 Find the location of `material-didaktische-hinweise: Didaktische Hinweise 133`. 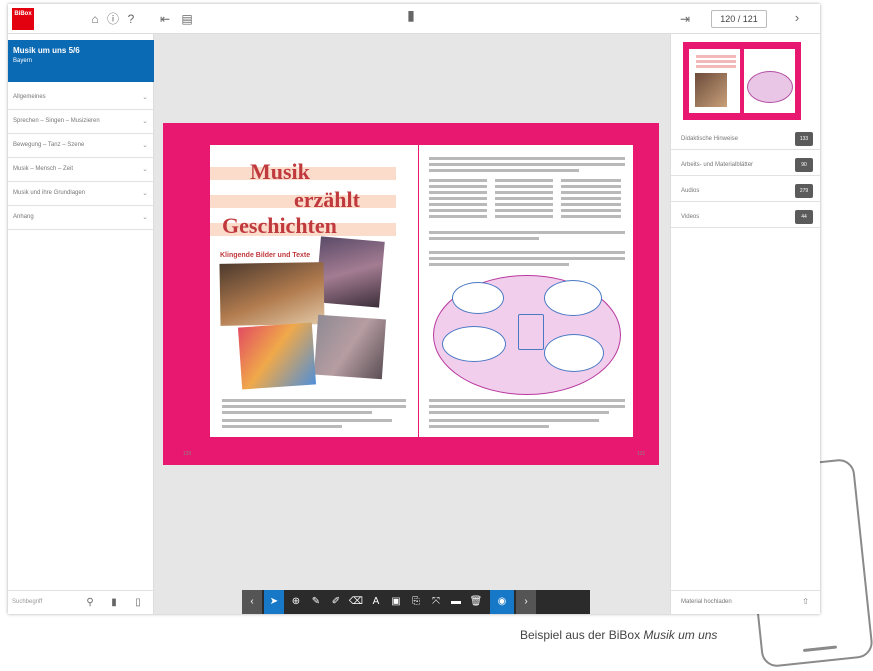

material-didaktische-hinweise: Didaktische Hinweise 133 is located at coordinates (745, 139).